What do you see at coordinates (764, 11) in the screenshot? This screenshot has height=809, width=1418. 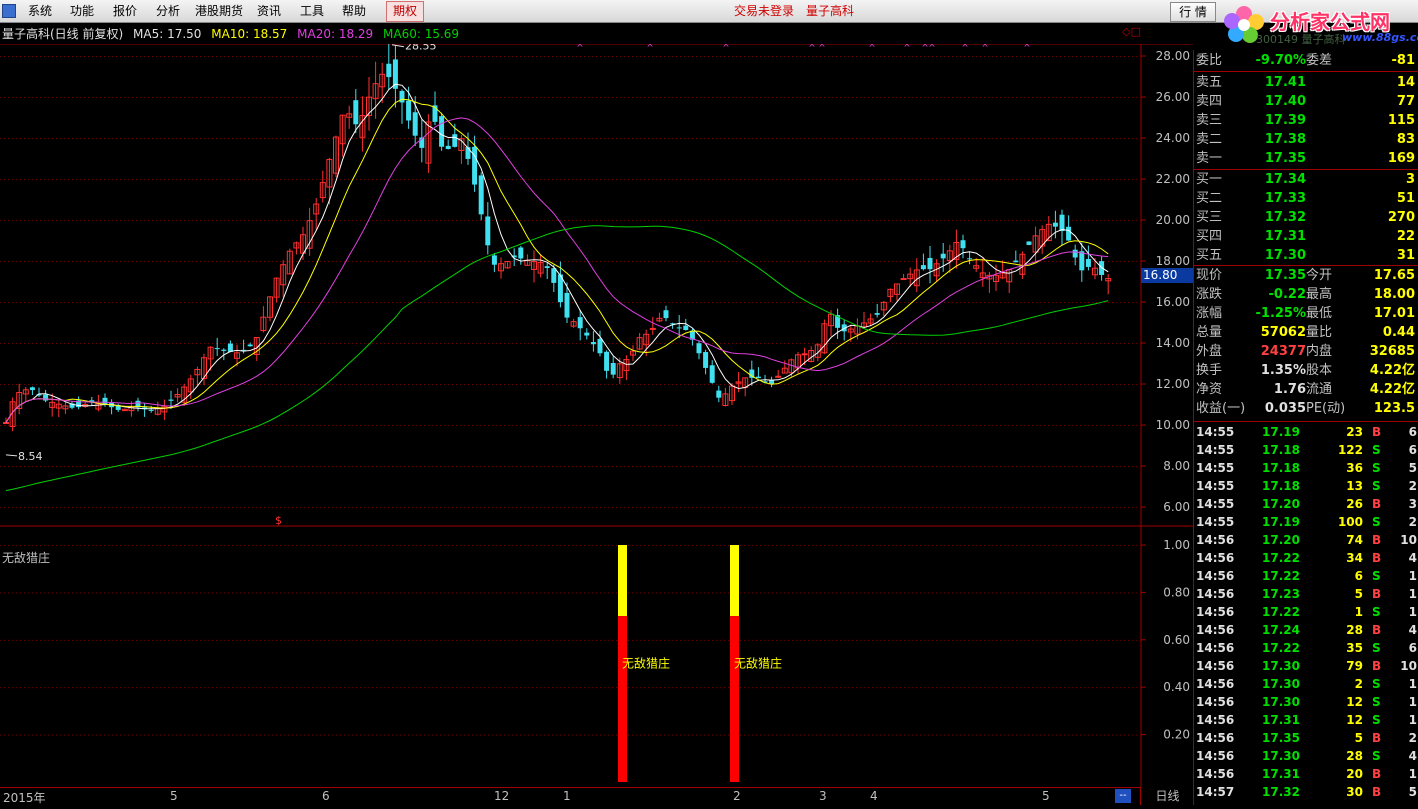 I see `trade-status: 交易未登录` at bounding box center [764, 11].